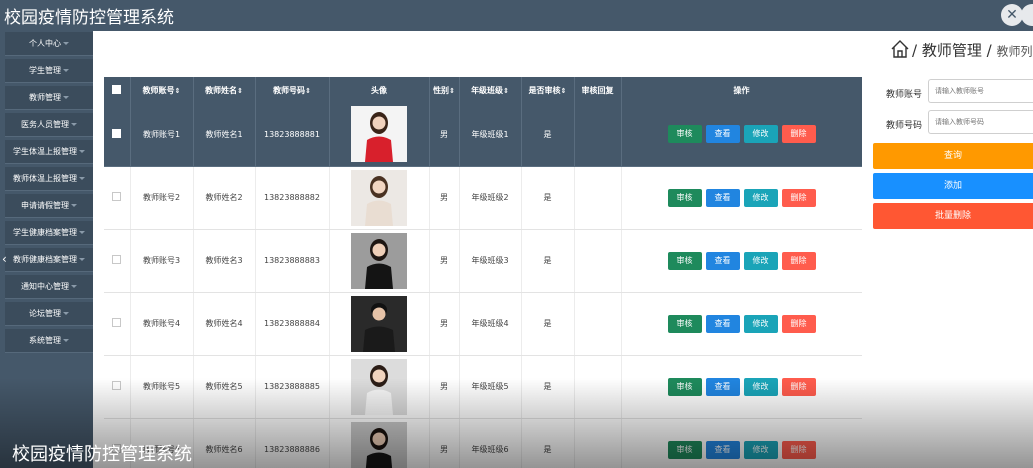 This screenshot has width=1033, height=468. Describe the element at coordinates (980, 122) in the screenshot. I see `phone-search-input` at that location.